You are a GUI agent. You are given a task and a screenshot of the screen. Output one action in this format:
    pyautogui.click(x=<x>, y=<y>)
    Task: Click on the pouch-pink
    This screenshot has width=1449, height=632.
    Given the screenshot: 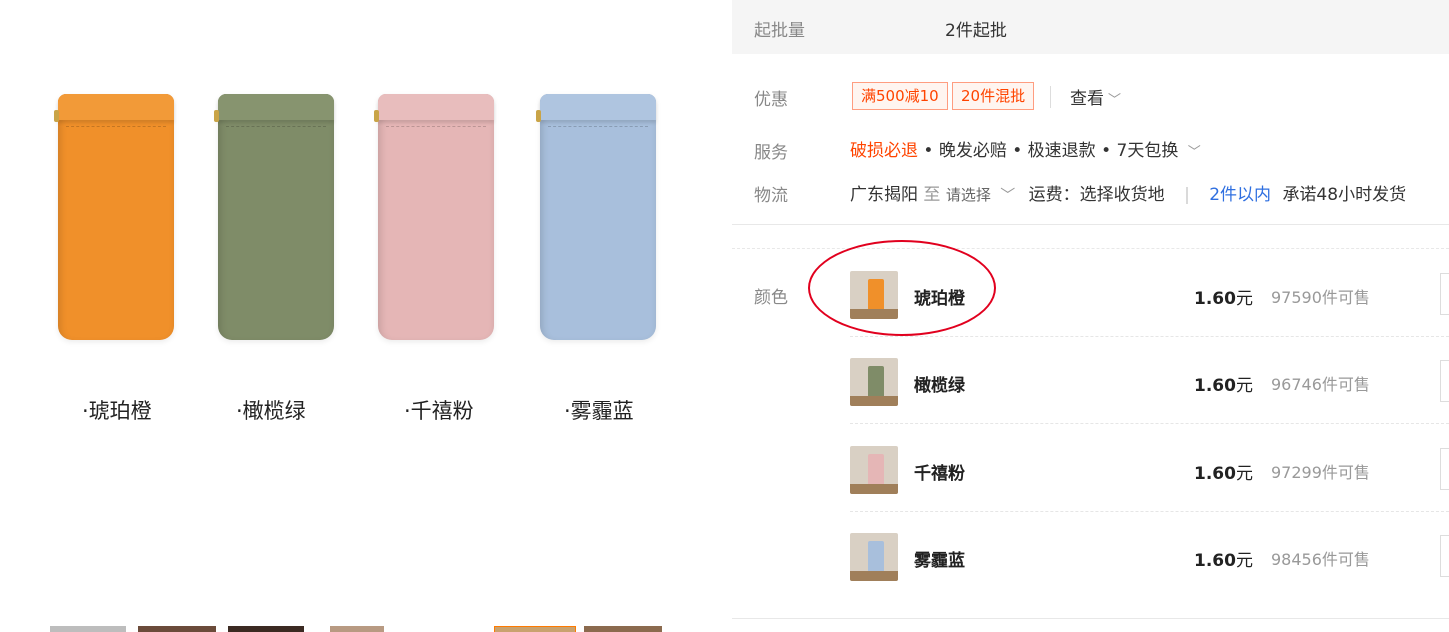 What is the action you would take?
    pyautogui.click(x=434, y=217)
    